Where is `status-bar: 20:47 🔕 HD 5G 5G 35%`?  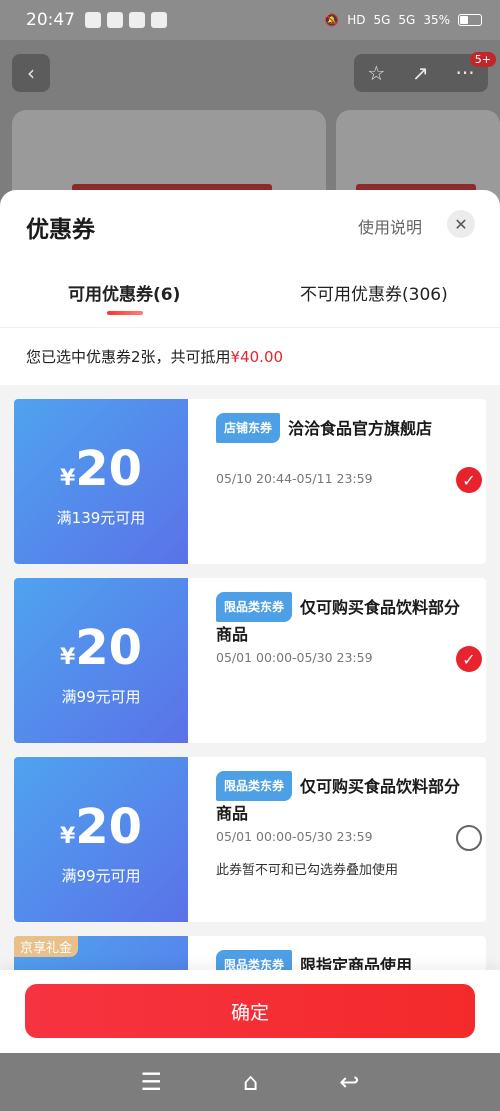
status-bar: 20:47 🔕 HD 5G 5G 35% is located at coordinates (250, 20).